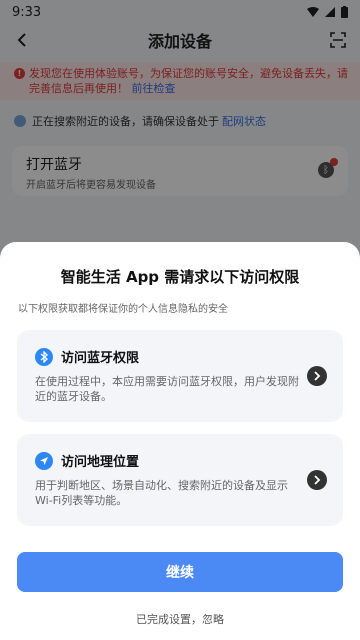 The height and width of the screenshot is (640, 360). I want to click on permission-title: 访问地理位置, so click(100, 462).